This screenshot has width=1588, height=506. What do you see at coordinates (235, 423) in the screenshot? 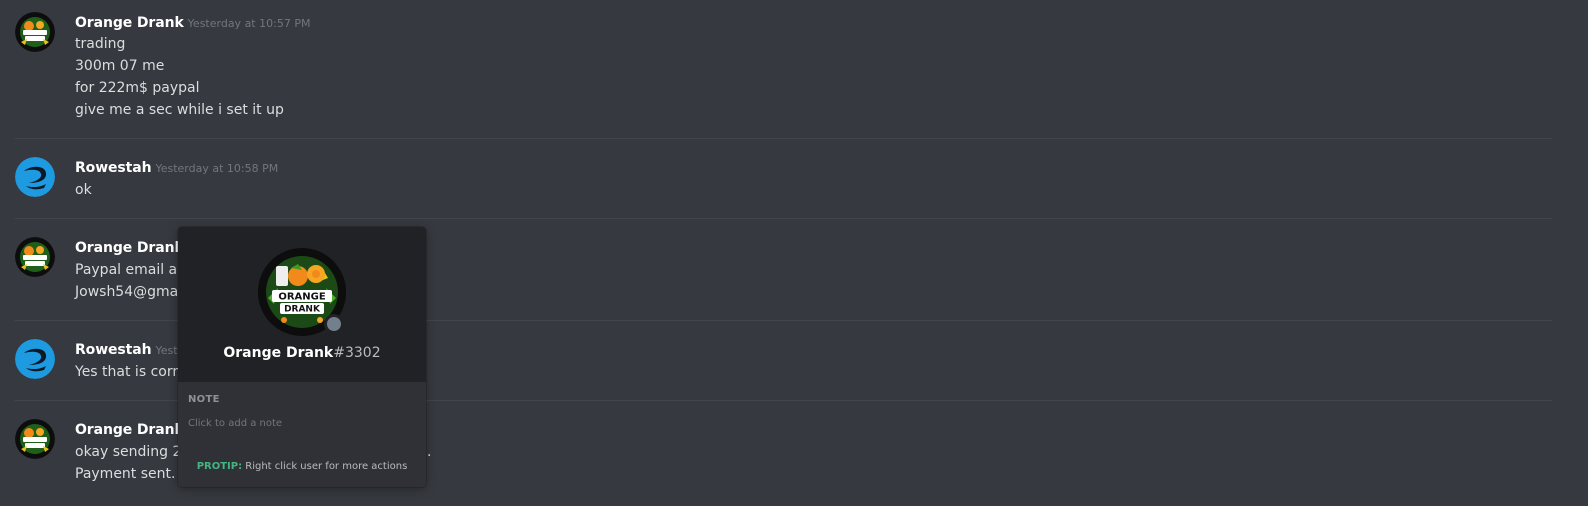
I see `note-input: Click to add a note` at bounding box center [235, 423].